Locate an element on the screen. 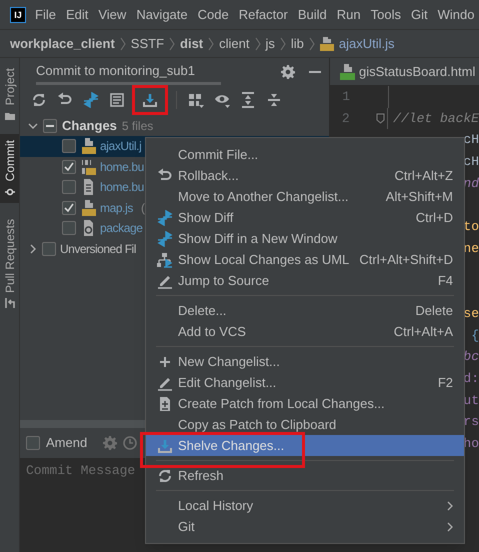 The image size is (479, 552). shortcut-text: Alt+Shift+M is located at coordinates (419, 197).